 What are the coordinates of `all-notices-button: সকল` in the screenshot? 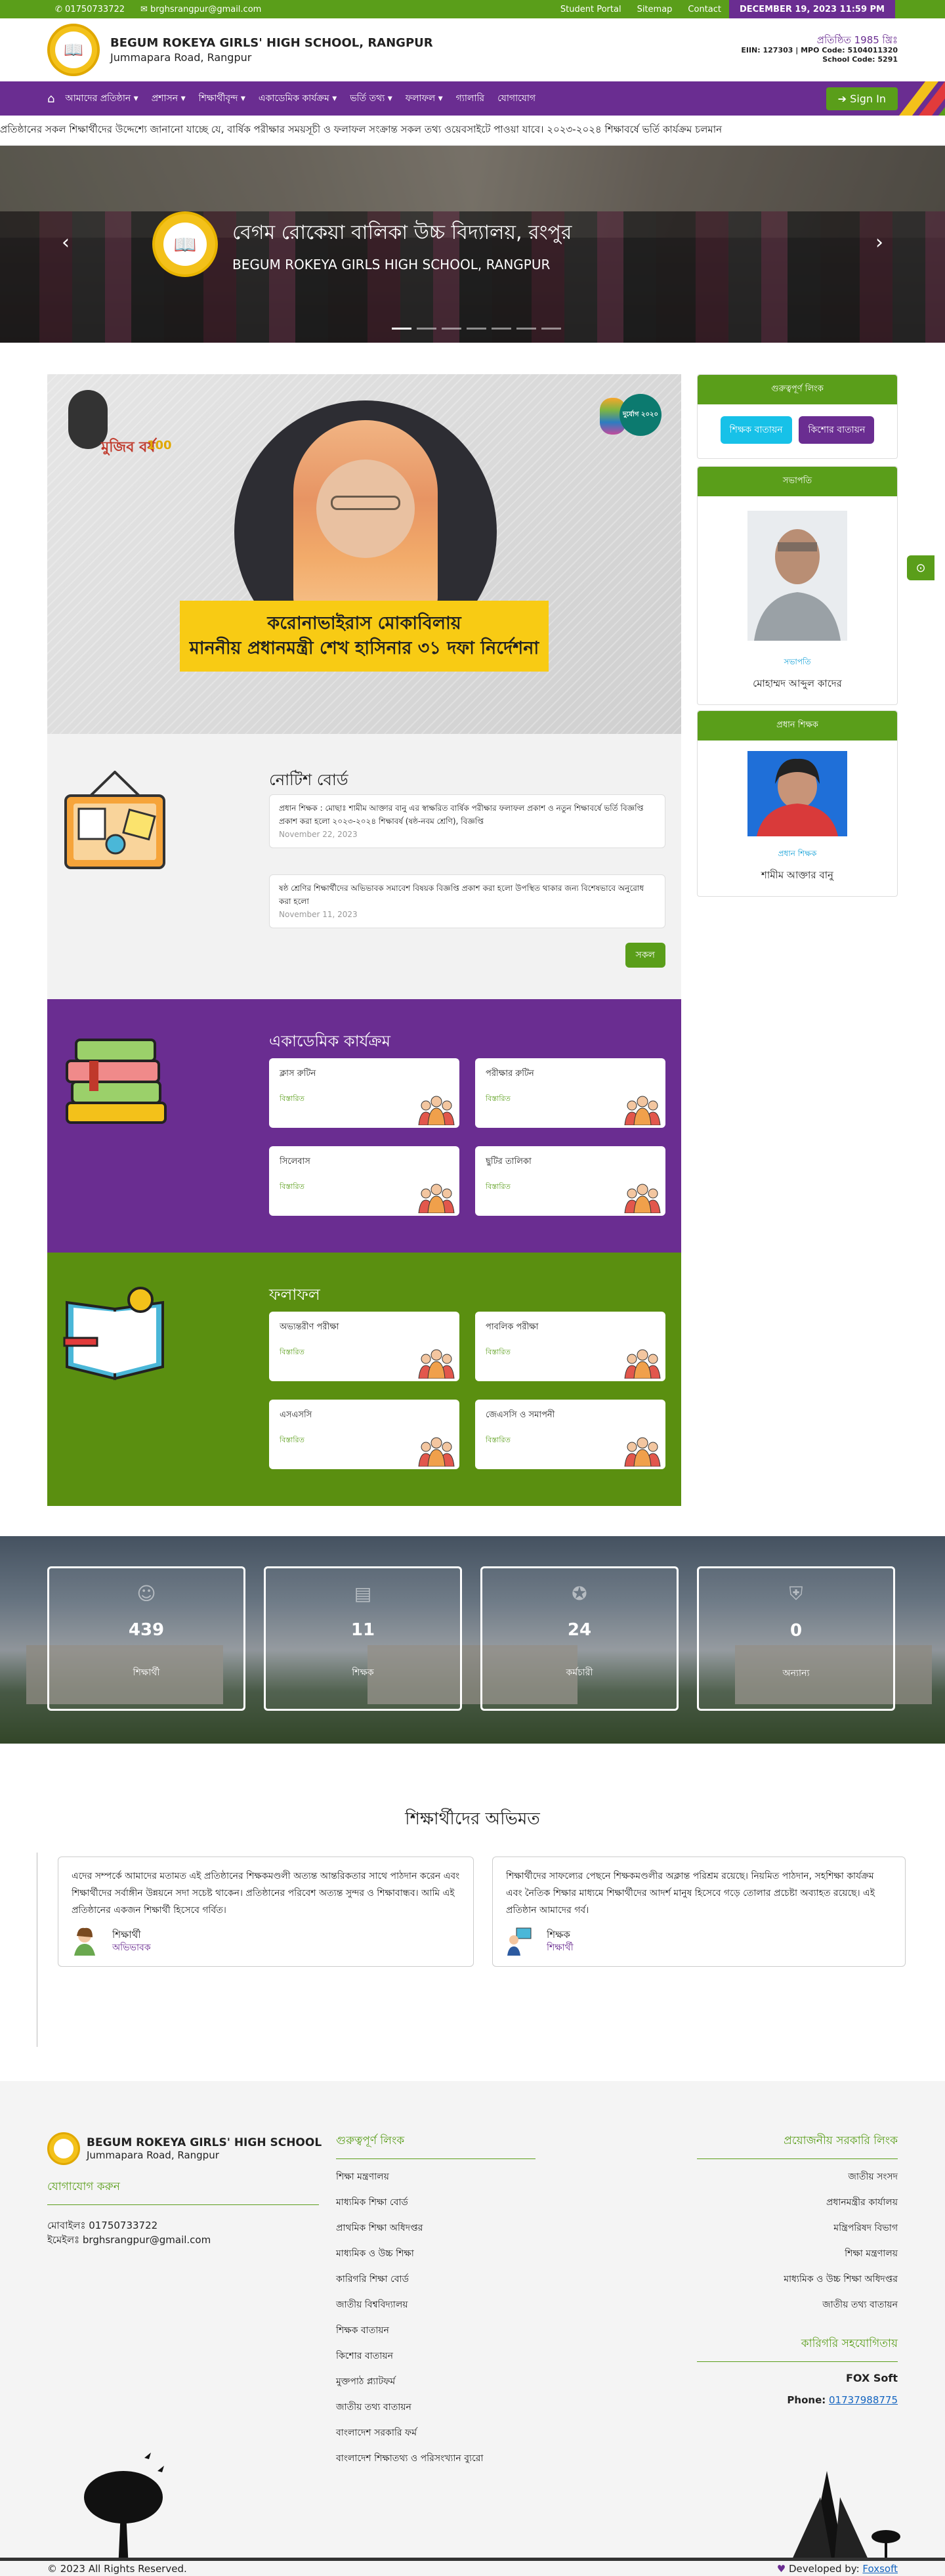 It's located at (645, 955).